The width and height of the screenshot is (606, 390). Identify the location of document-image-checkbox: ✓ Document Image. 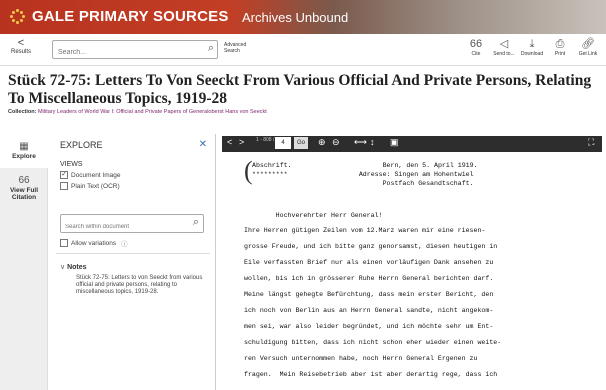
(90, 175).